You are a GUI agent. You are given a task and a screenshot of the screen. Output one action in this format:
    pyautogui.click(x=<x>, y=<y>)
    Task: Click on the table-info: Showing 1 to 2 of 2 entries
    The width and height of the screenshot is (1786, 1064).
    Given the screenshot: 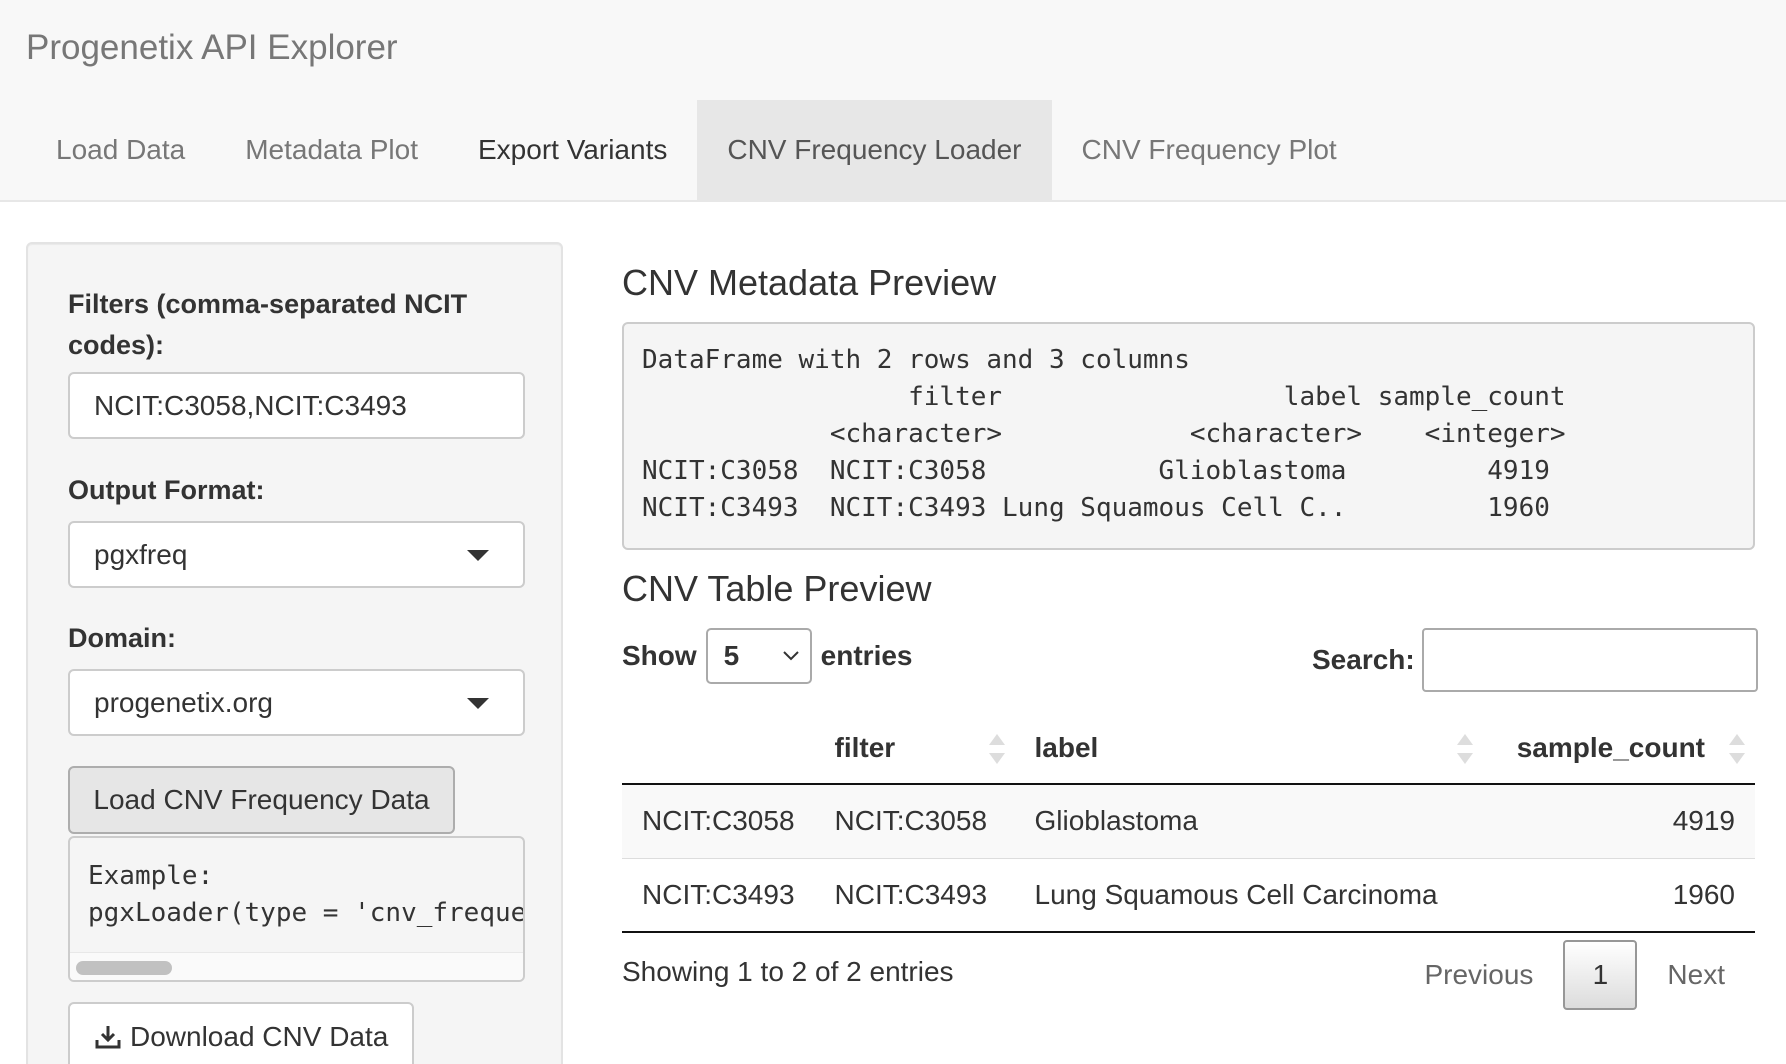 What is the action you would take?
    pyautogui.click(x=788, y=971)
    